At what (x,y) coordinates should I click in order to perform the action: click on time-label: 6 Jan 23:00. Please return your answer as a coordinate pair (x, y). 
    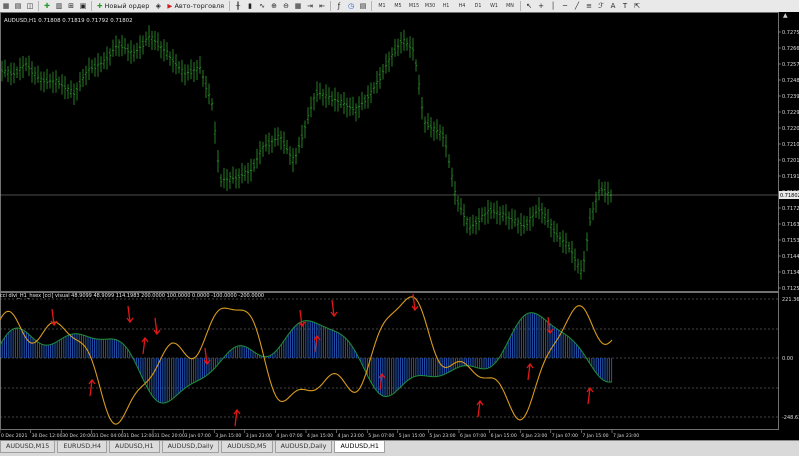
    Looking at the image, I should click on (534, 436).